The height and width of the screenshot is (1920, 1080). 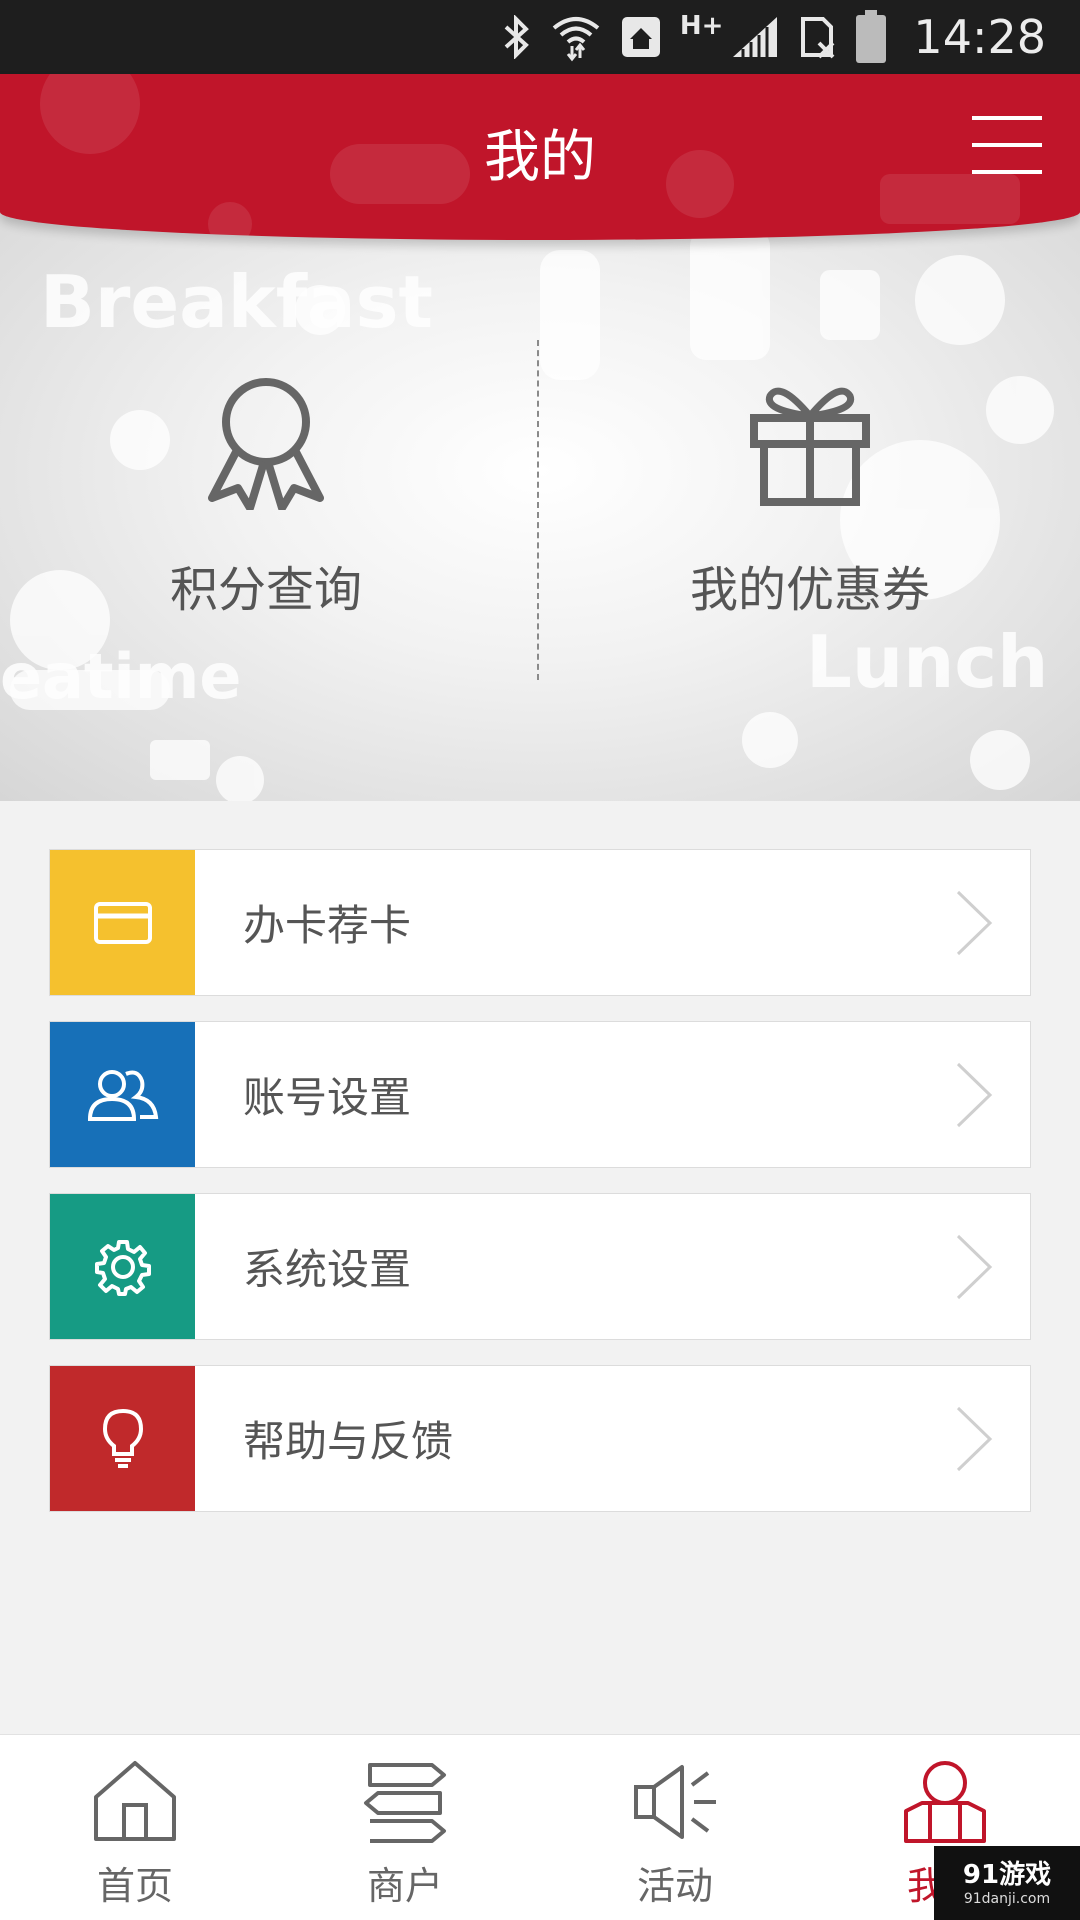 I want to click on status-bar: H+ 14:28, so click(x=540, y=37).